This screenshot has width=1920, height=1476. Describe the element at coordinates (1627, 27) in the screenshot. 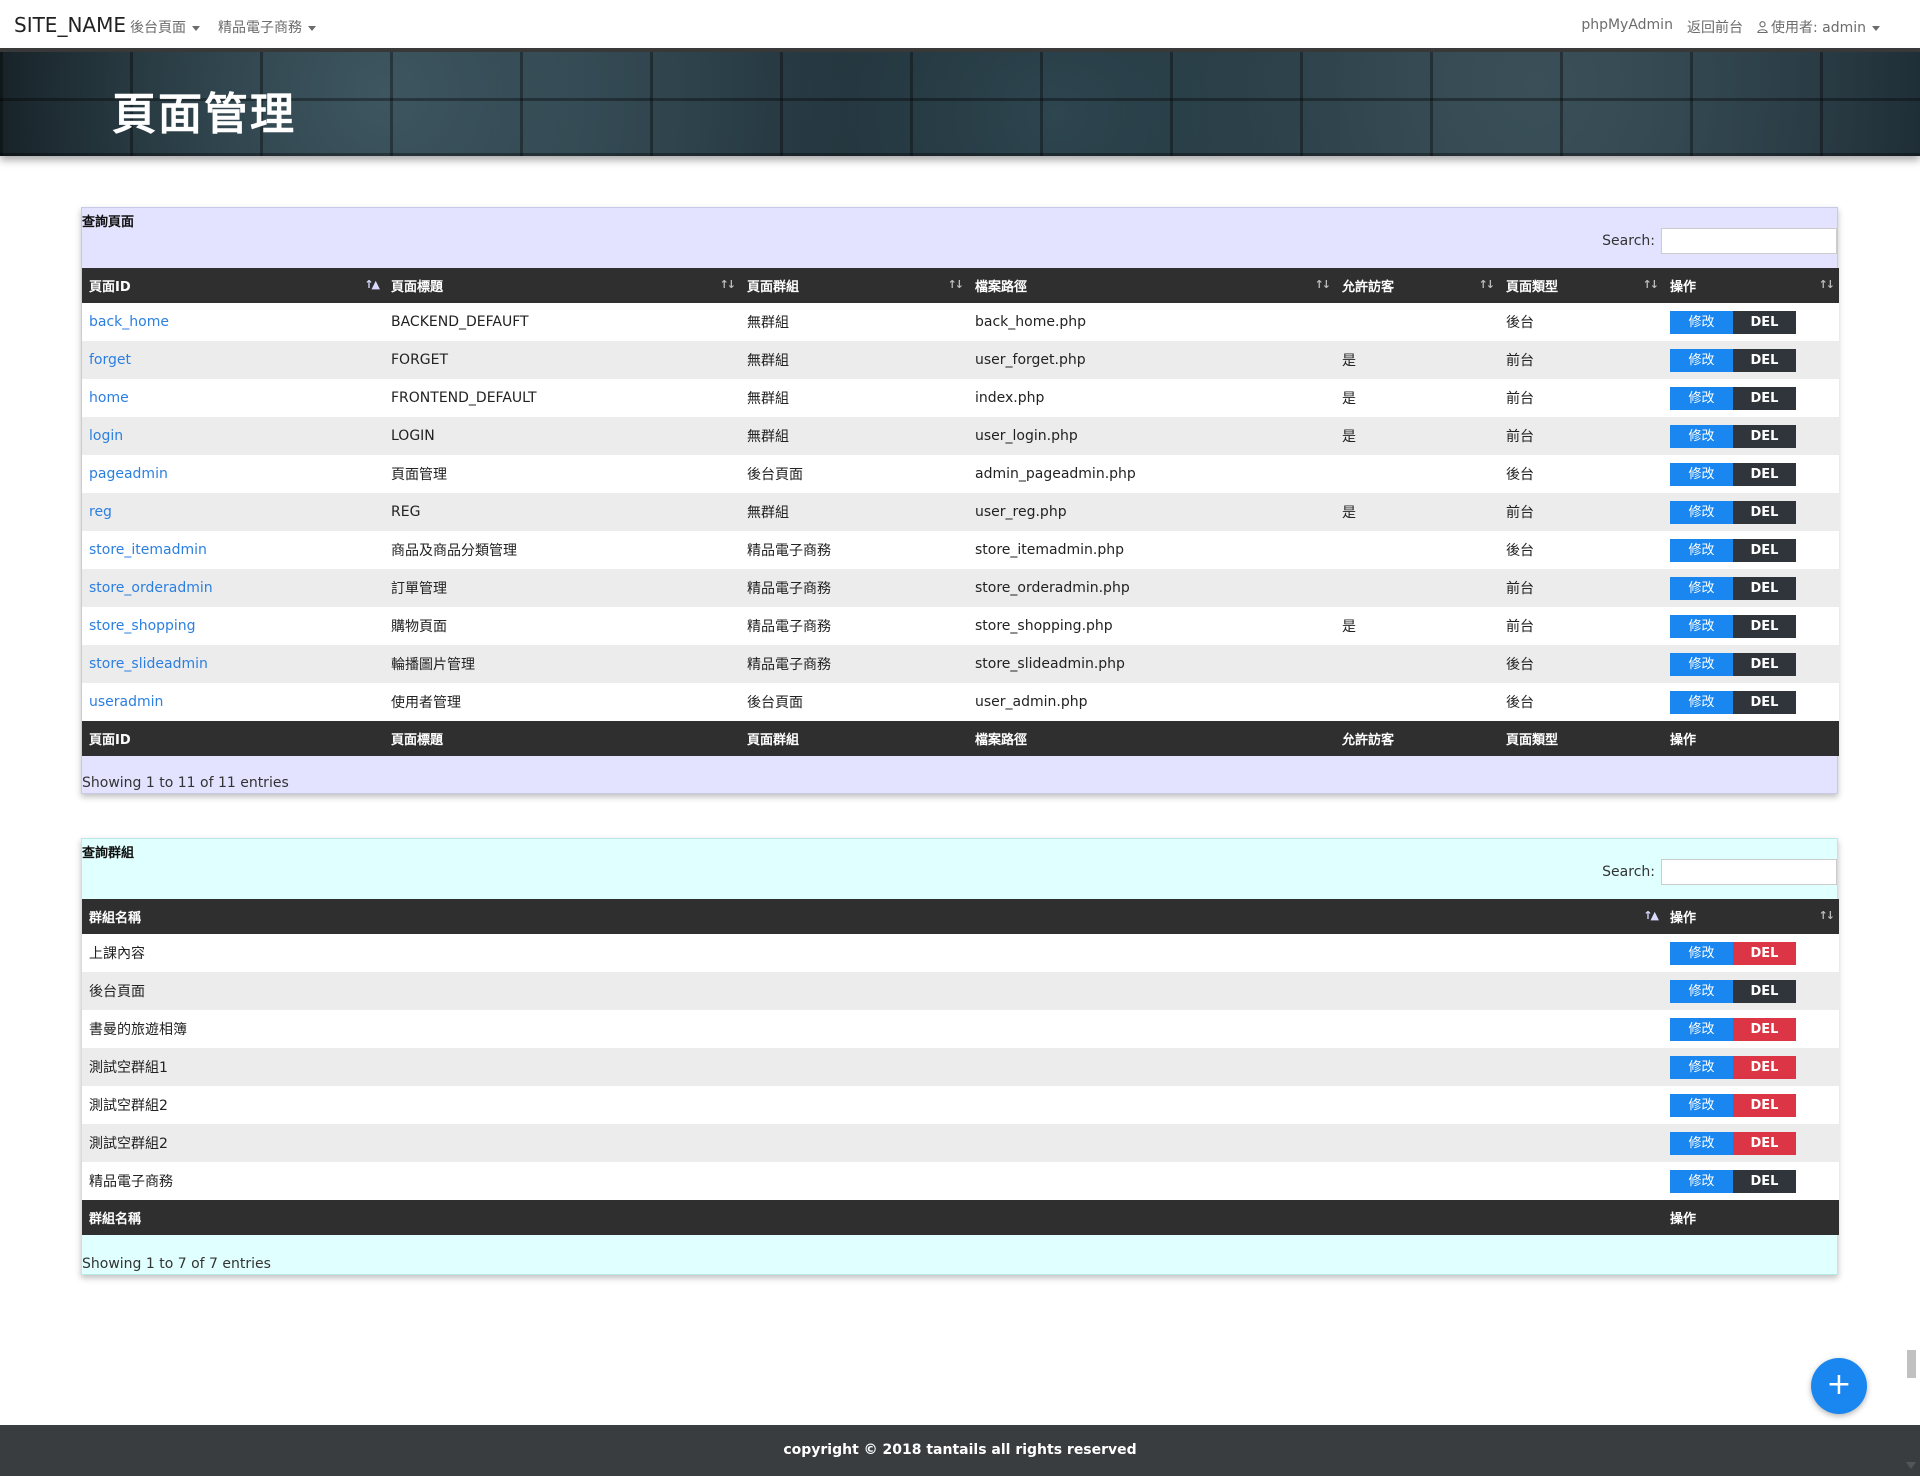

I see `nav-link-phpmyadmin: phpMyAdmin` at that location.